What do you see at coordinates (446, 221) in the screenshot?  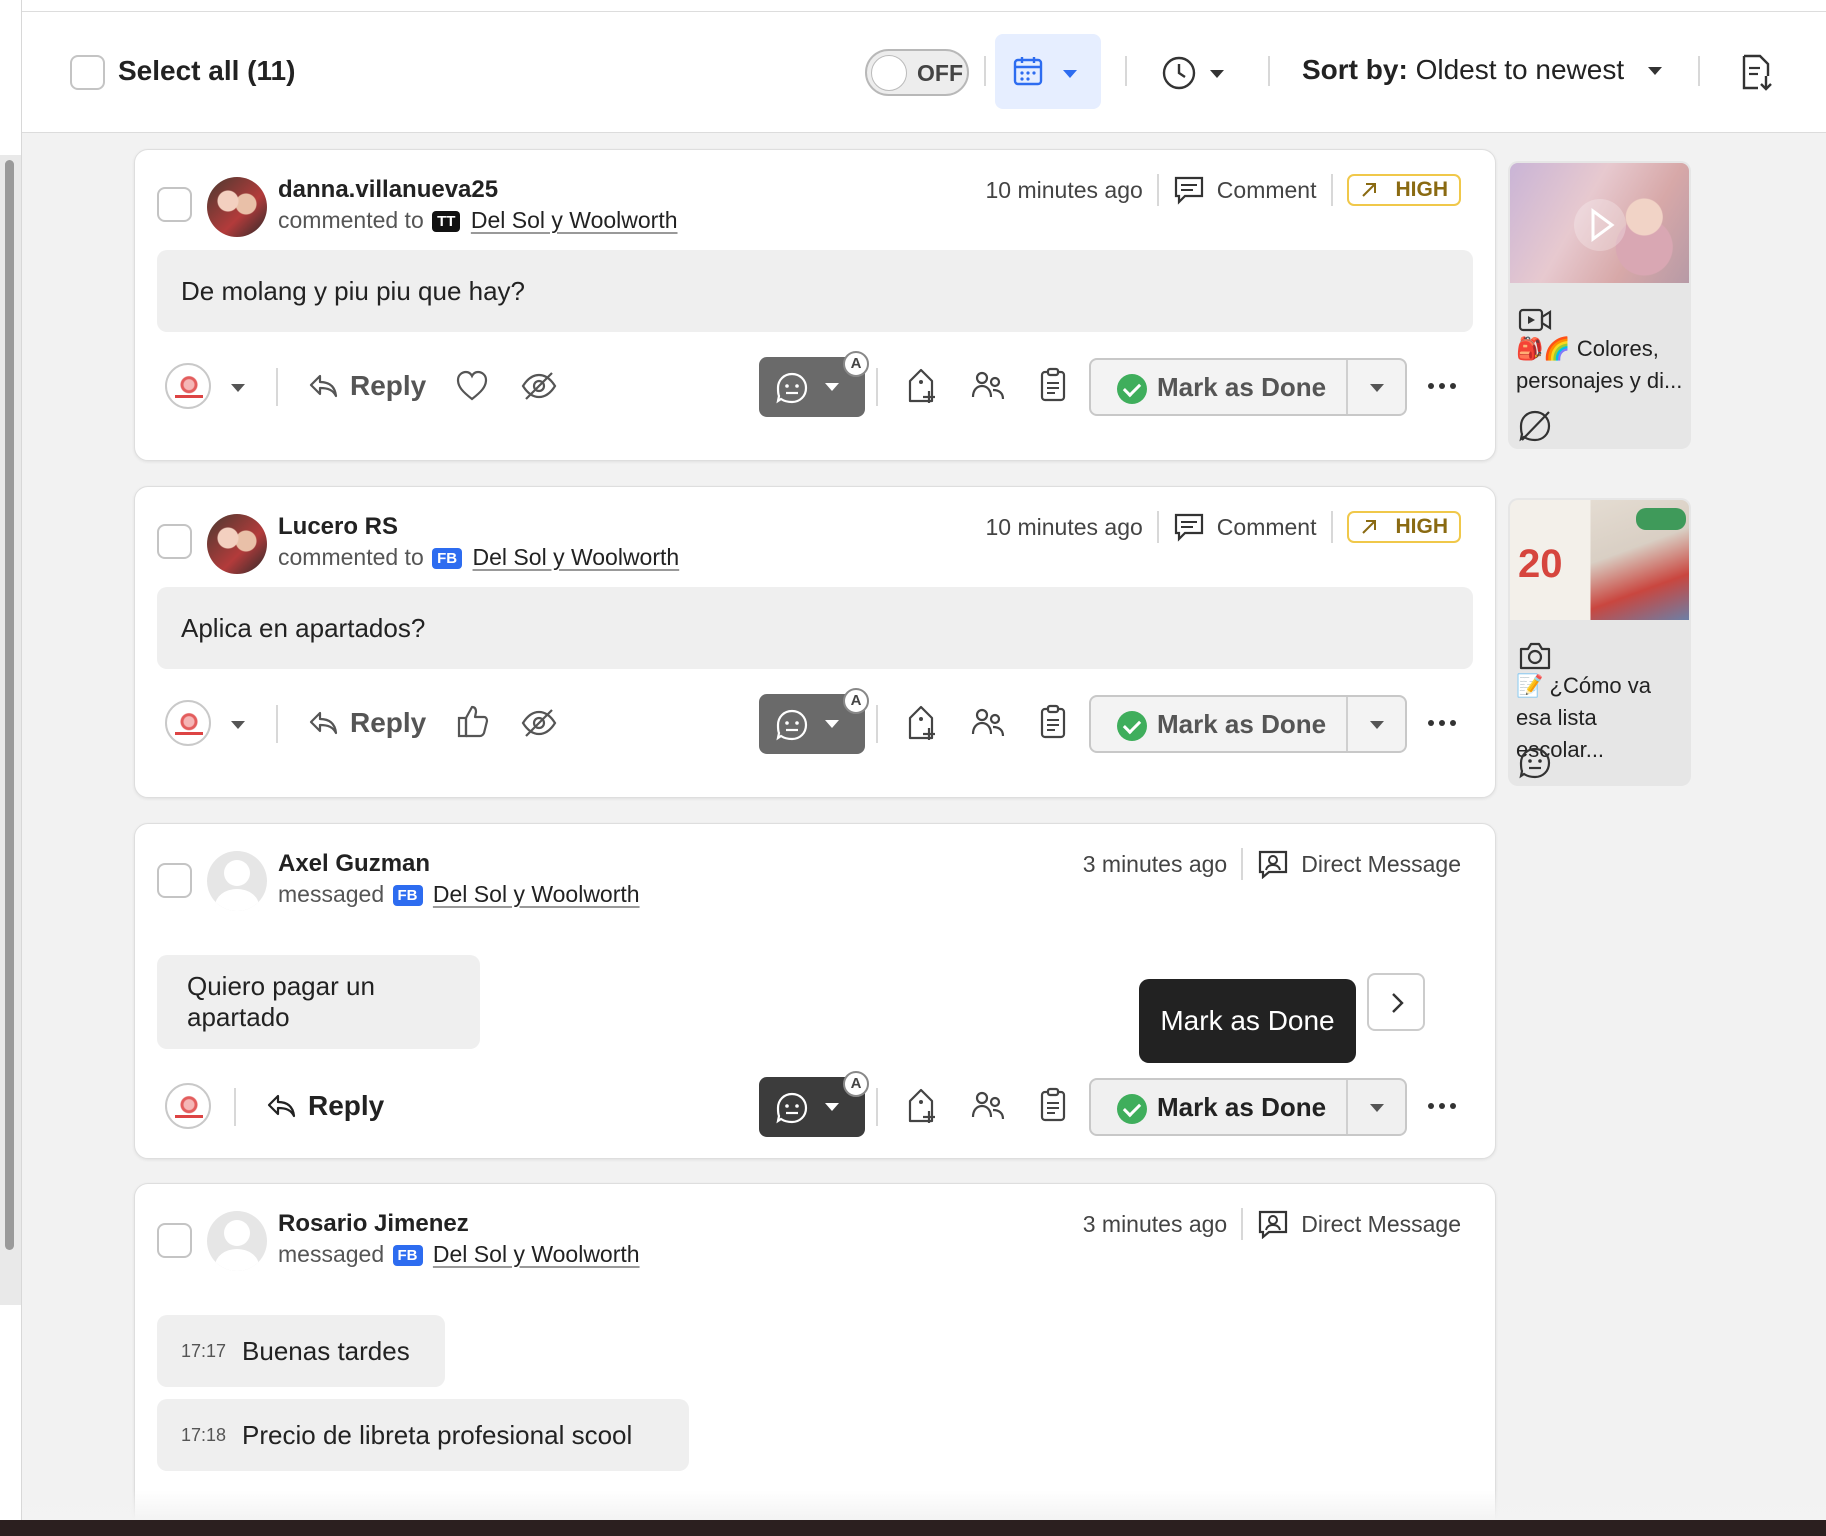 I see `platform-badge: TT` at bounding box center [446, 221].